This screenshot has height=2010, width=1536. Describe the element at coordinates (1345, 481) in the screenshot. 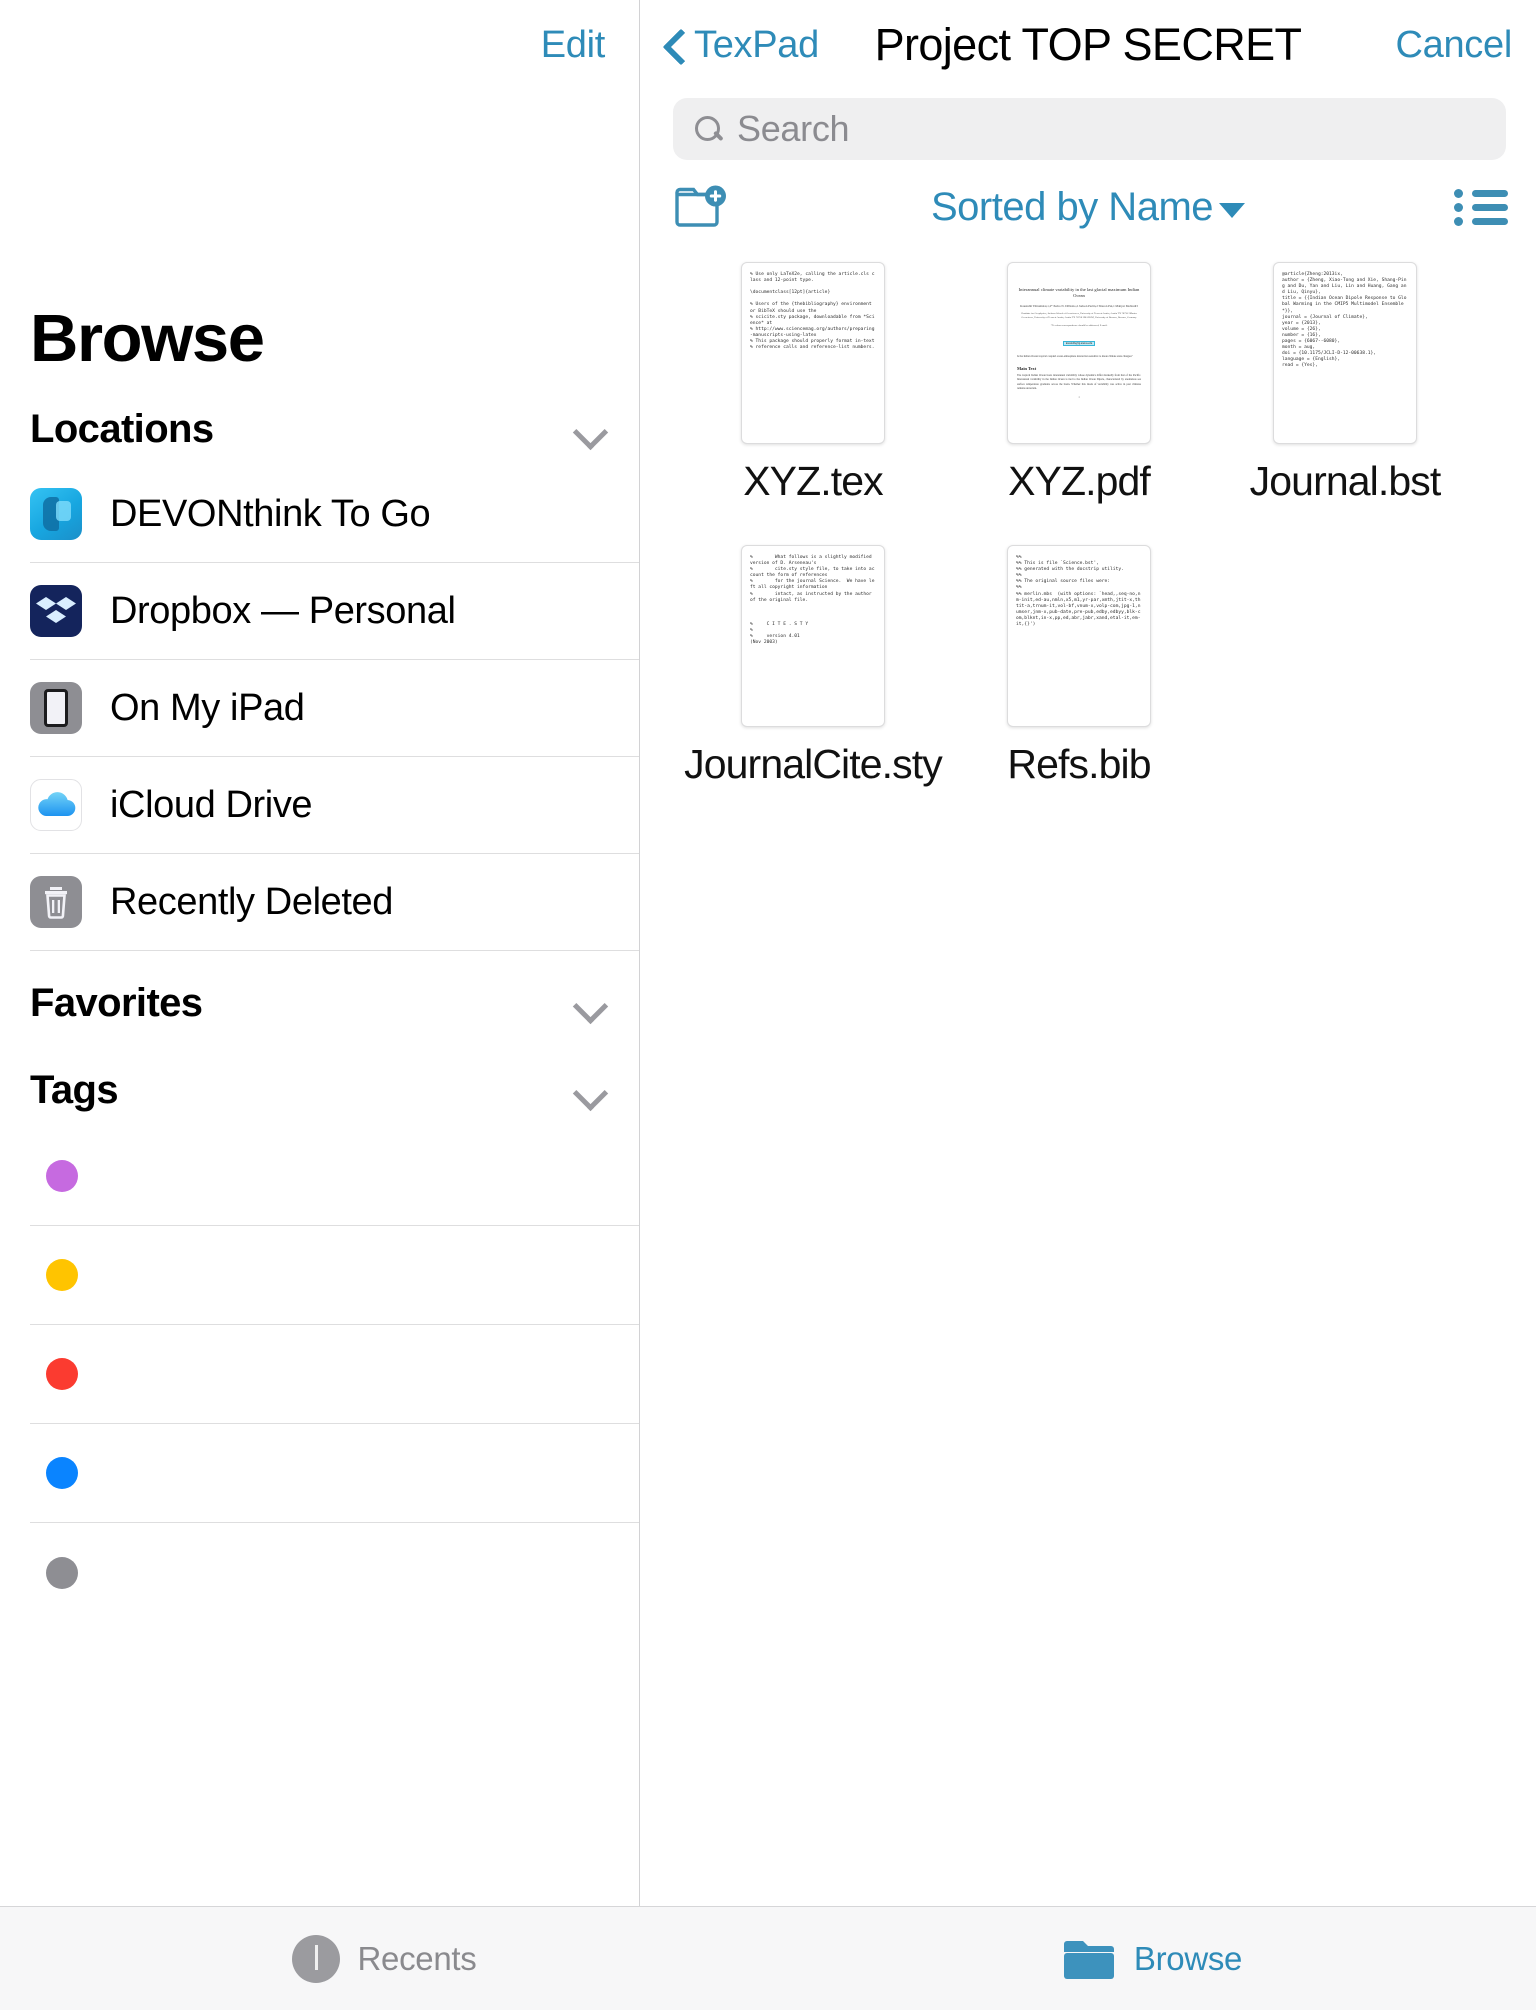

I see `file-name: Journal.bst` at that location.